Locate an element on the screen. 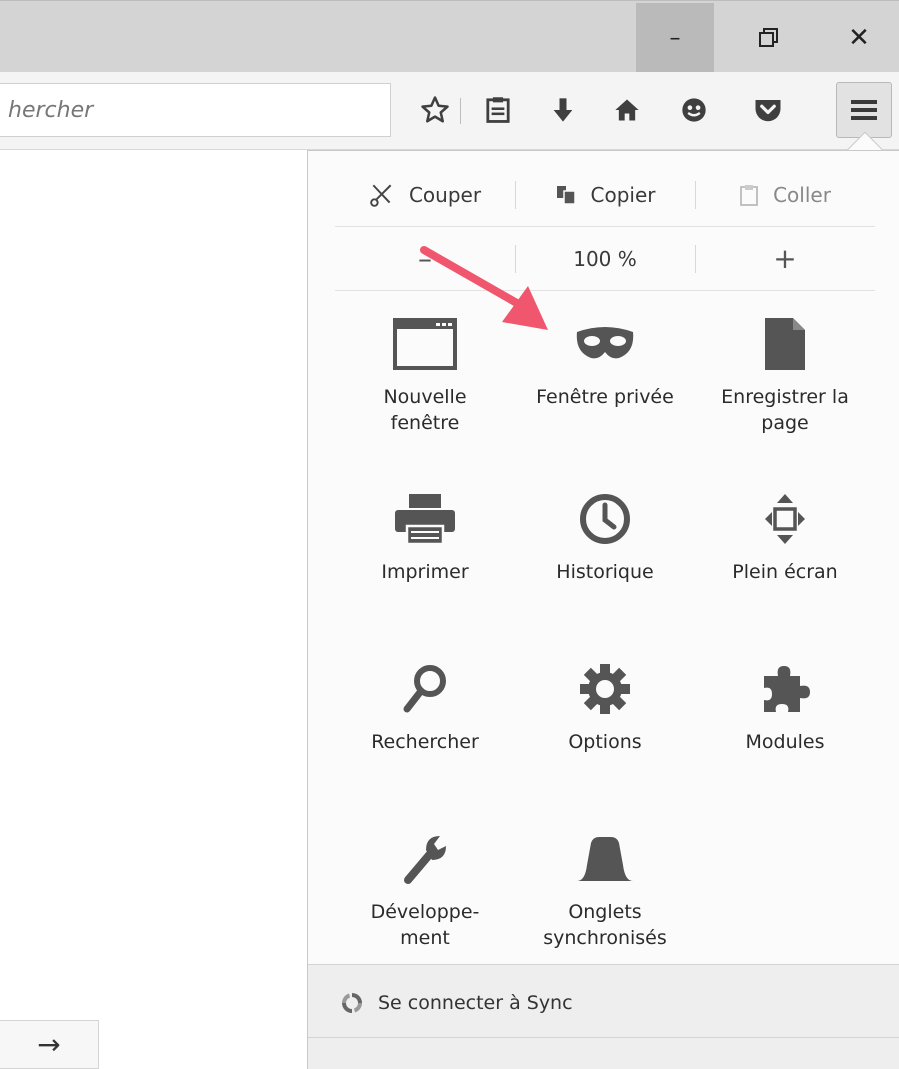  find-label: Rechercher is located at coordinates (425, 742).